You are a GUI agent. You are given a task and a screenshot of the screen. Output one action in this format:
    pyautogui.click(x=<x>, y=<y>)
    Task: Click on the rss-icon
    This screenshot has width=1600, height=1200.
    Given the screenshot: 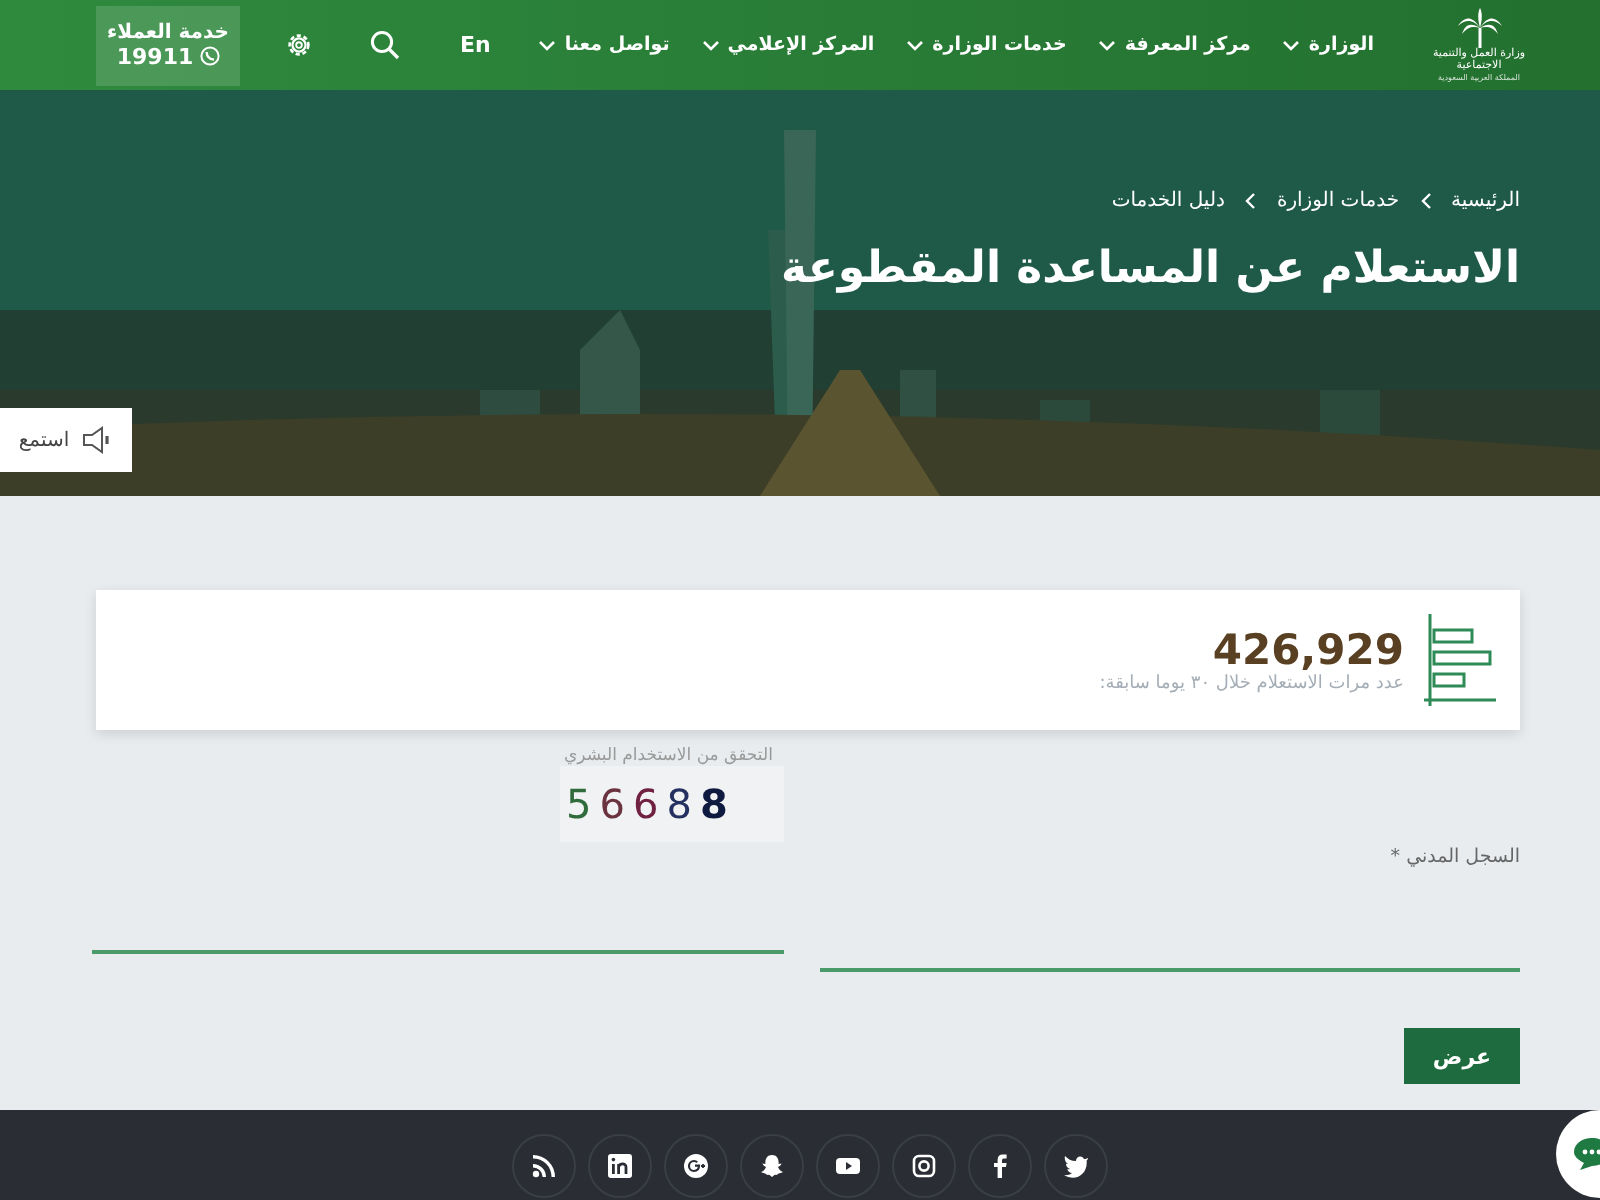 What is the action you would take?
    pyautogui.click(x=544, y=1166)
    